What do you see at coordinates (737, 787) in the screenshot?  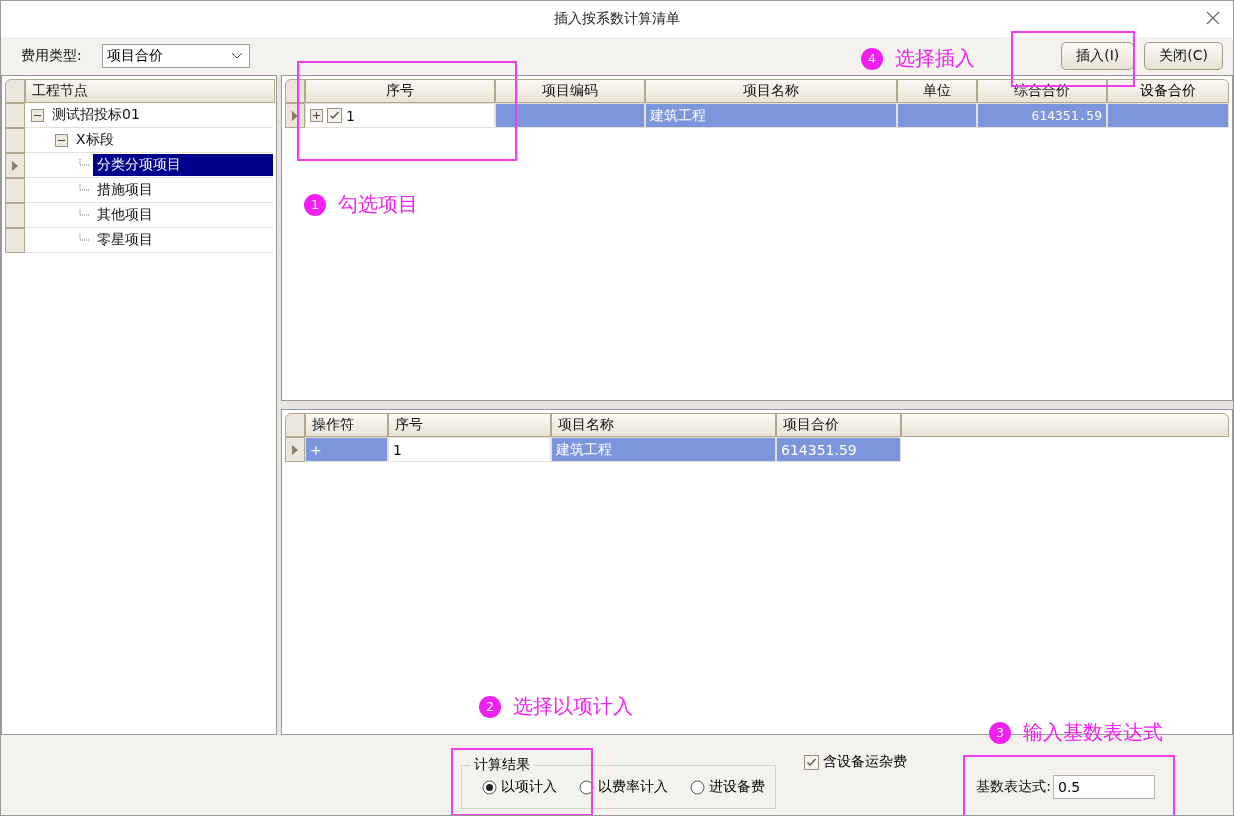 I see `radio-label: 进设备费` at bounding box center [737, 787].